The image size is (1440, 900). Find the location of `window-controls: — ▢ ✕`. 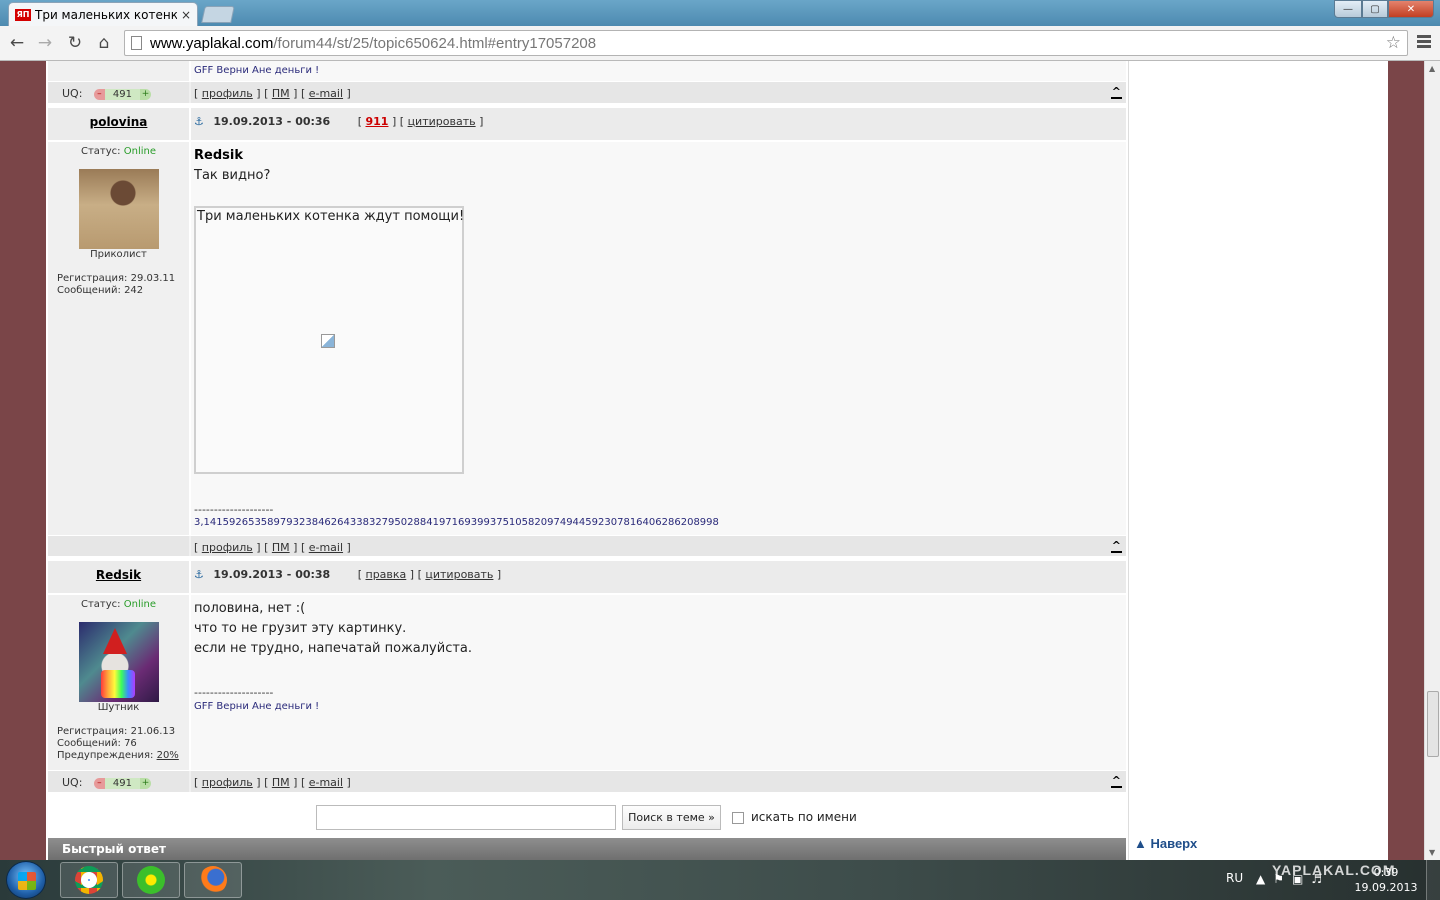

window-controls: — ▢ ✕ is located at coordinates (1384, 9).